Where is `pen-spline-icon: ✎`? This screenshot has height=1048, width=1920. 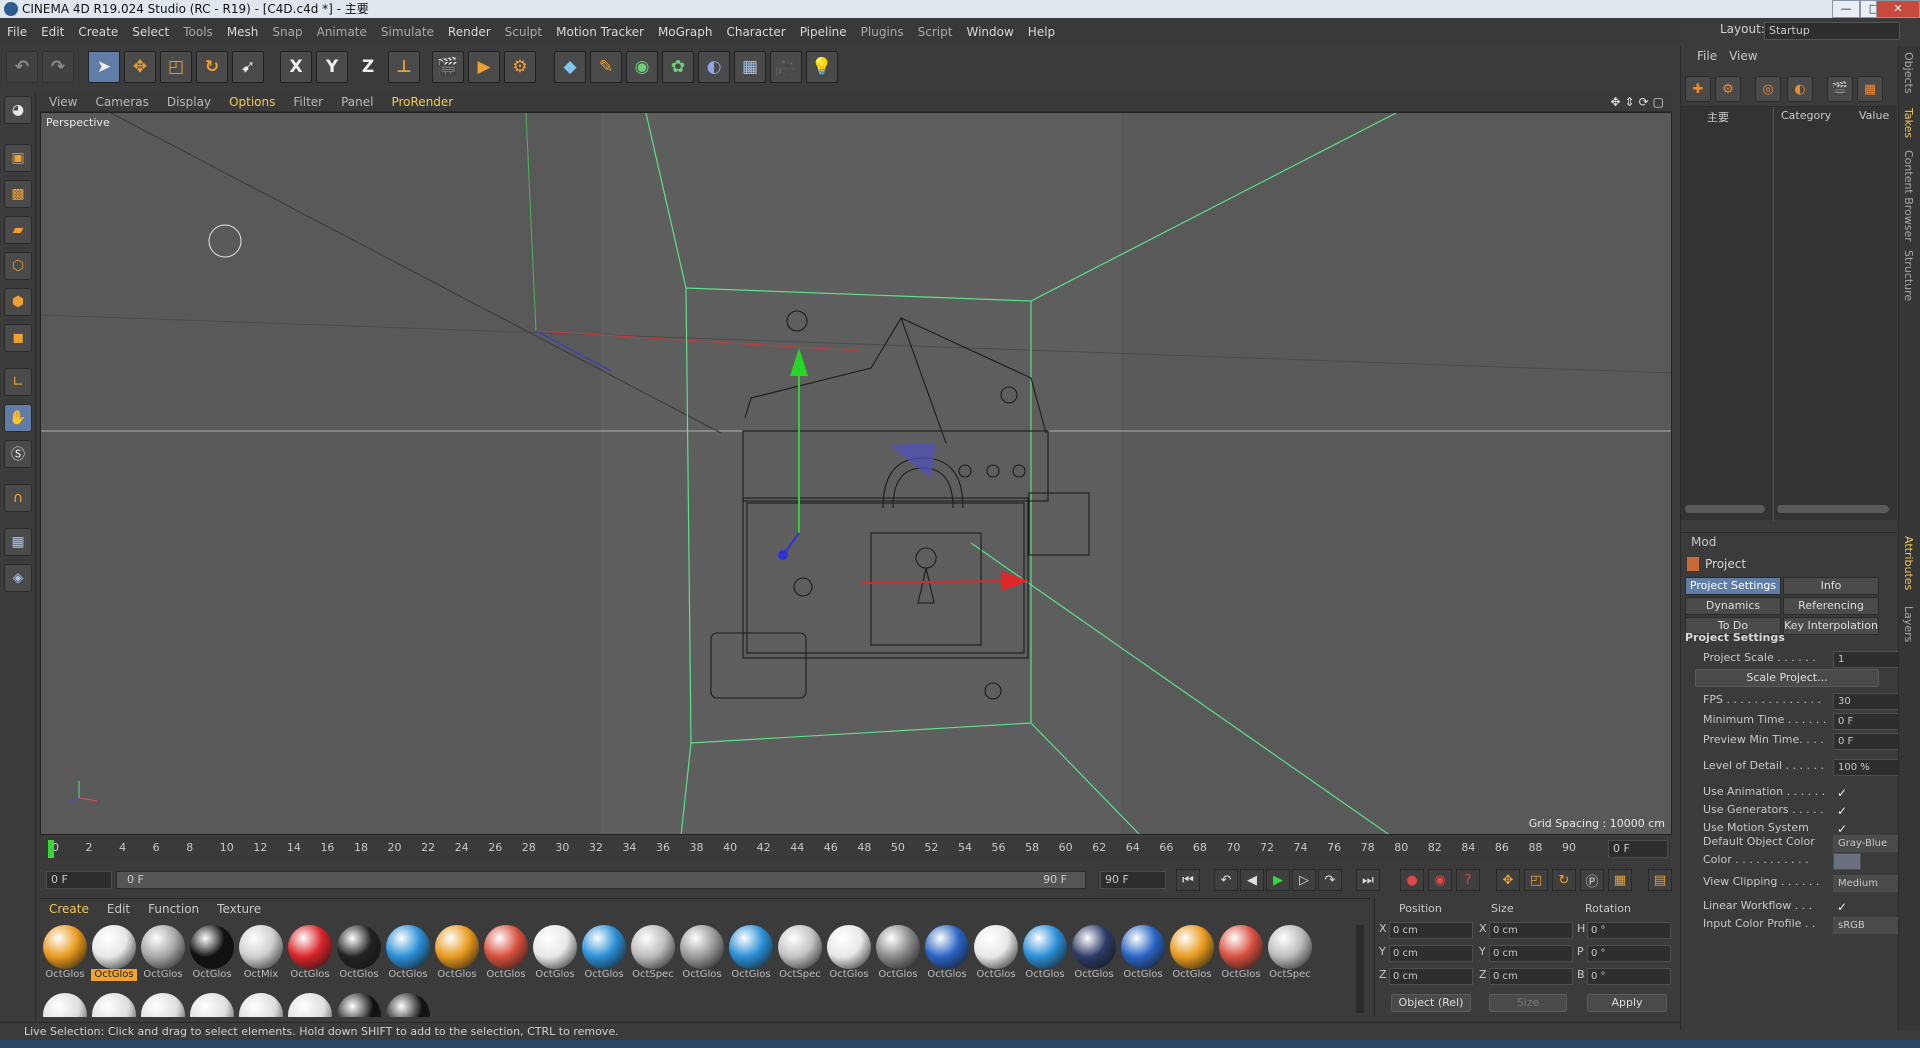
pen-spline-icon: ✎ is located at coordinates (606, 67).